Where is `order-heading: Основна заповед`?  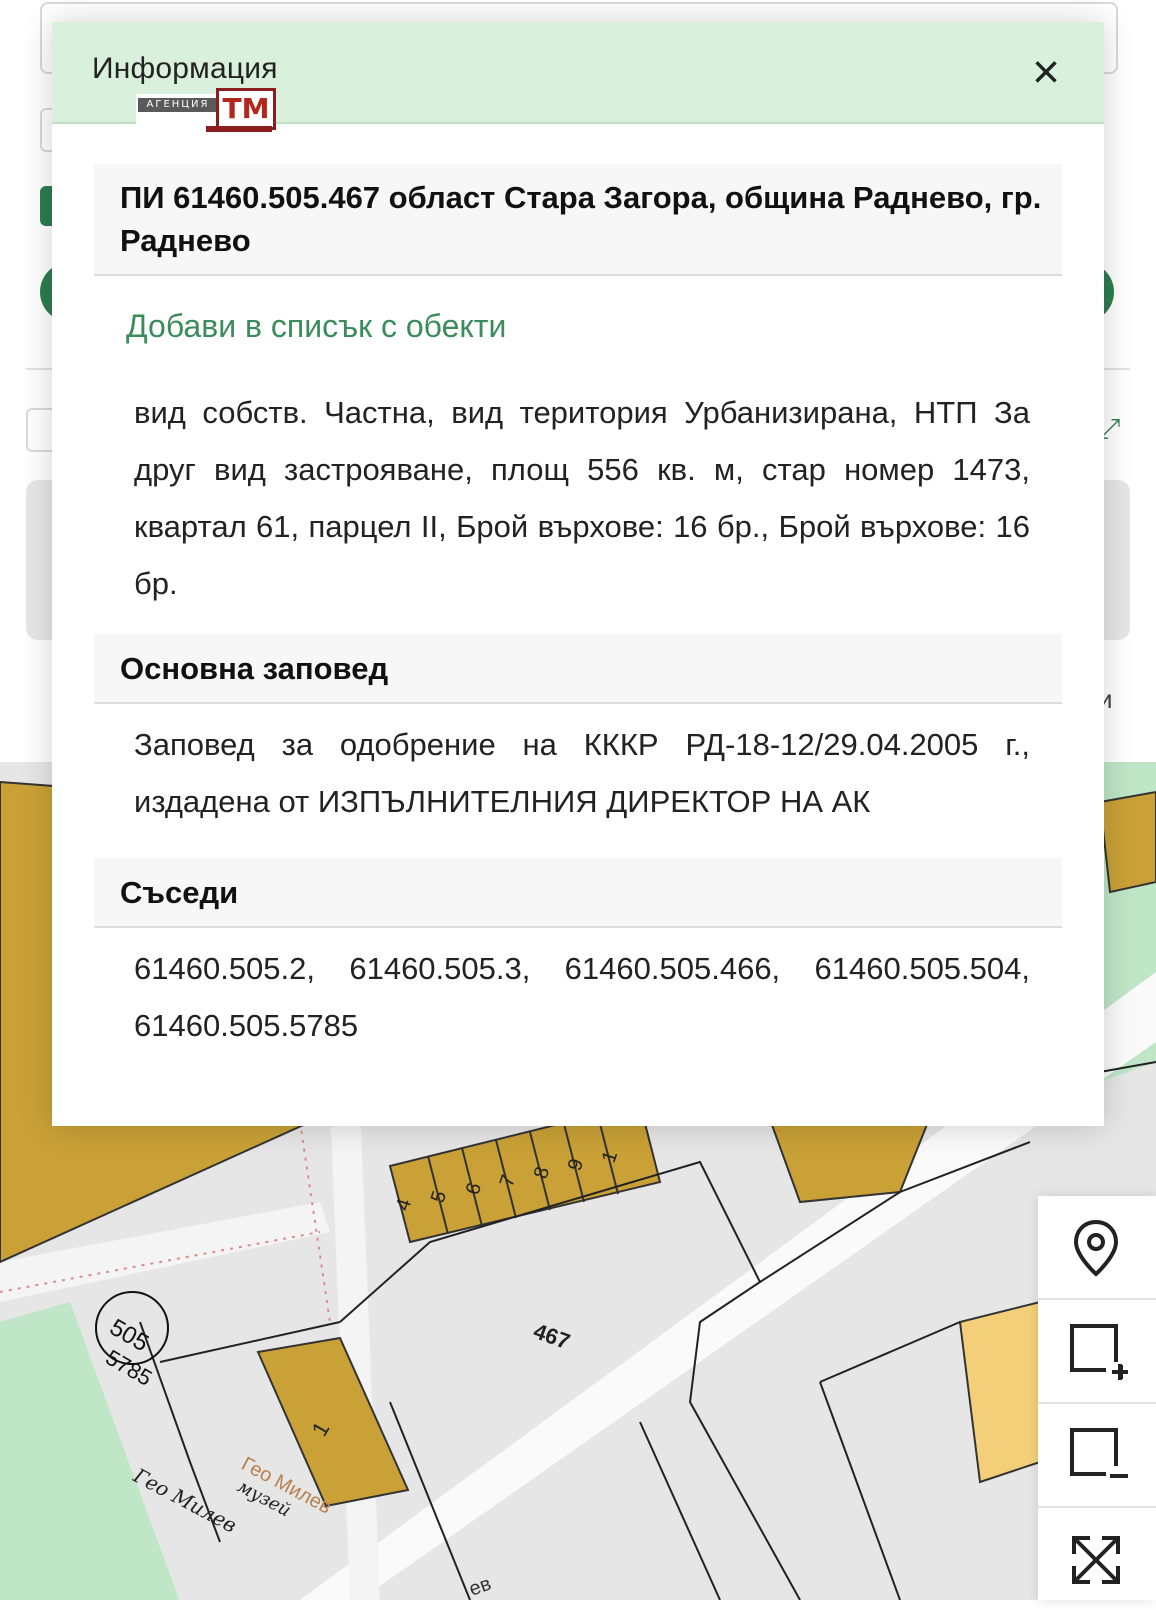 order-heading: Основна заповед is located at coordinates (578, 669).